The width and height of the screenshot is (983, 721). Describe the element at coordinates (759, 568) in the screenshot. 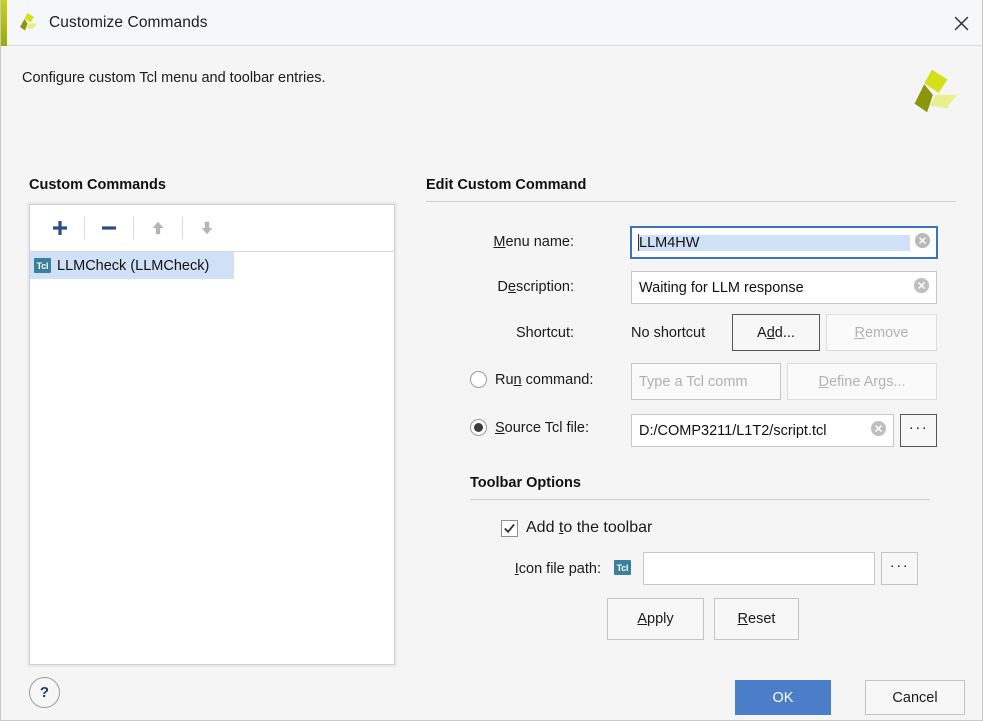

I see `icon-file-path-input` at that location.